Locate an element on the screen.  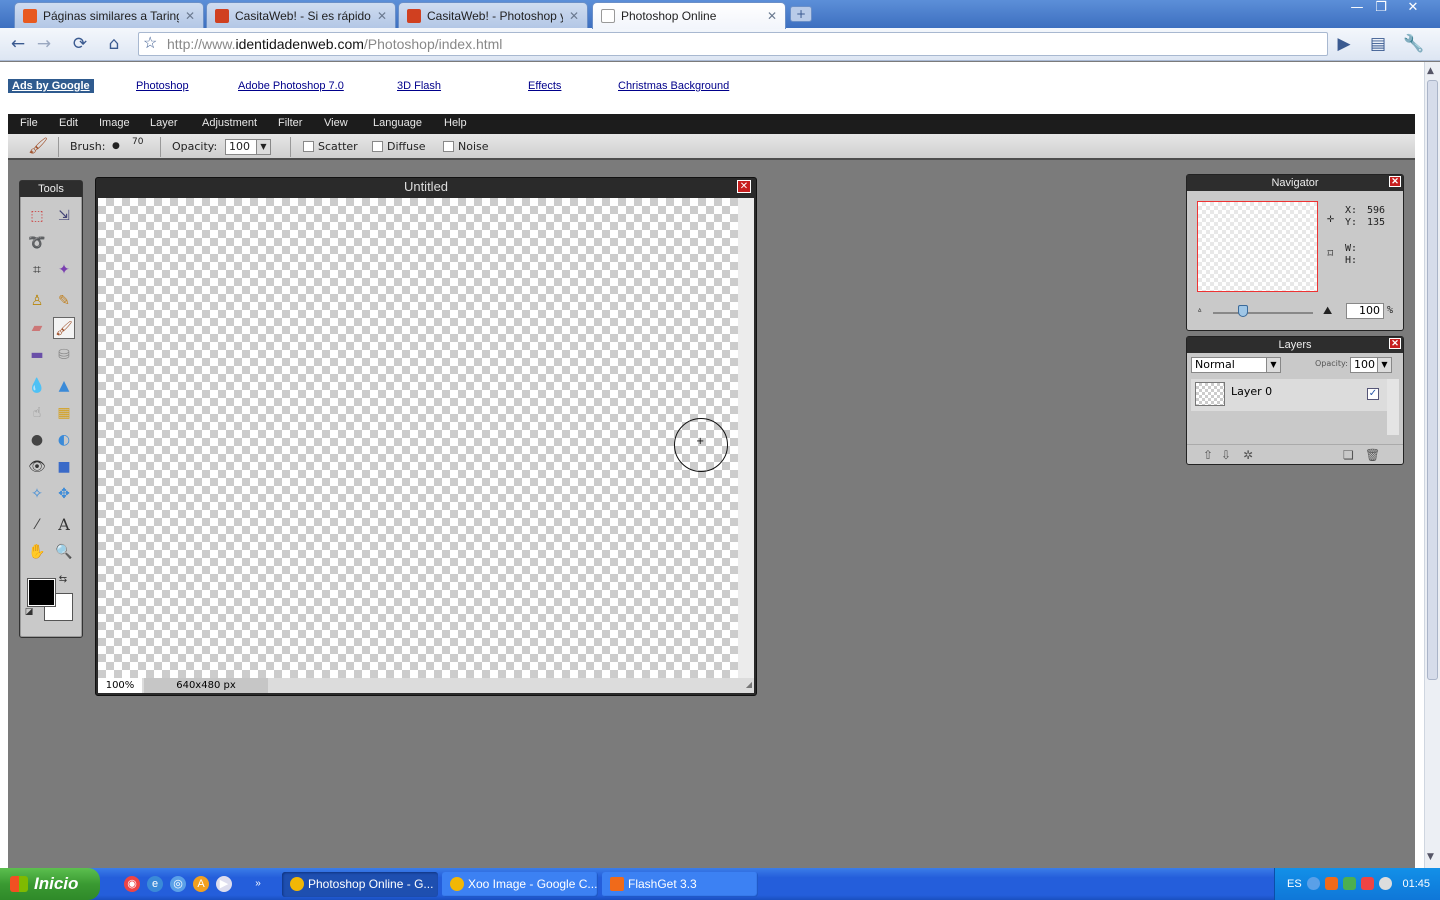
new-layer-icon: ❏ is located at coordinates (1348, 455).